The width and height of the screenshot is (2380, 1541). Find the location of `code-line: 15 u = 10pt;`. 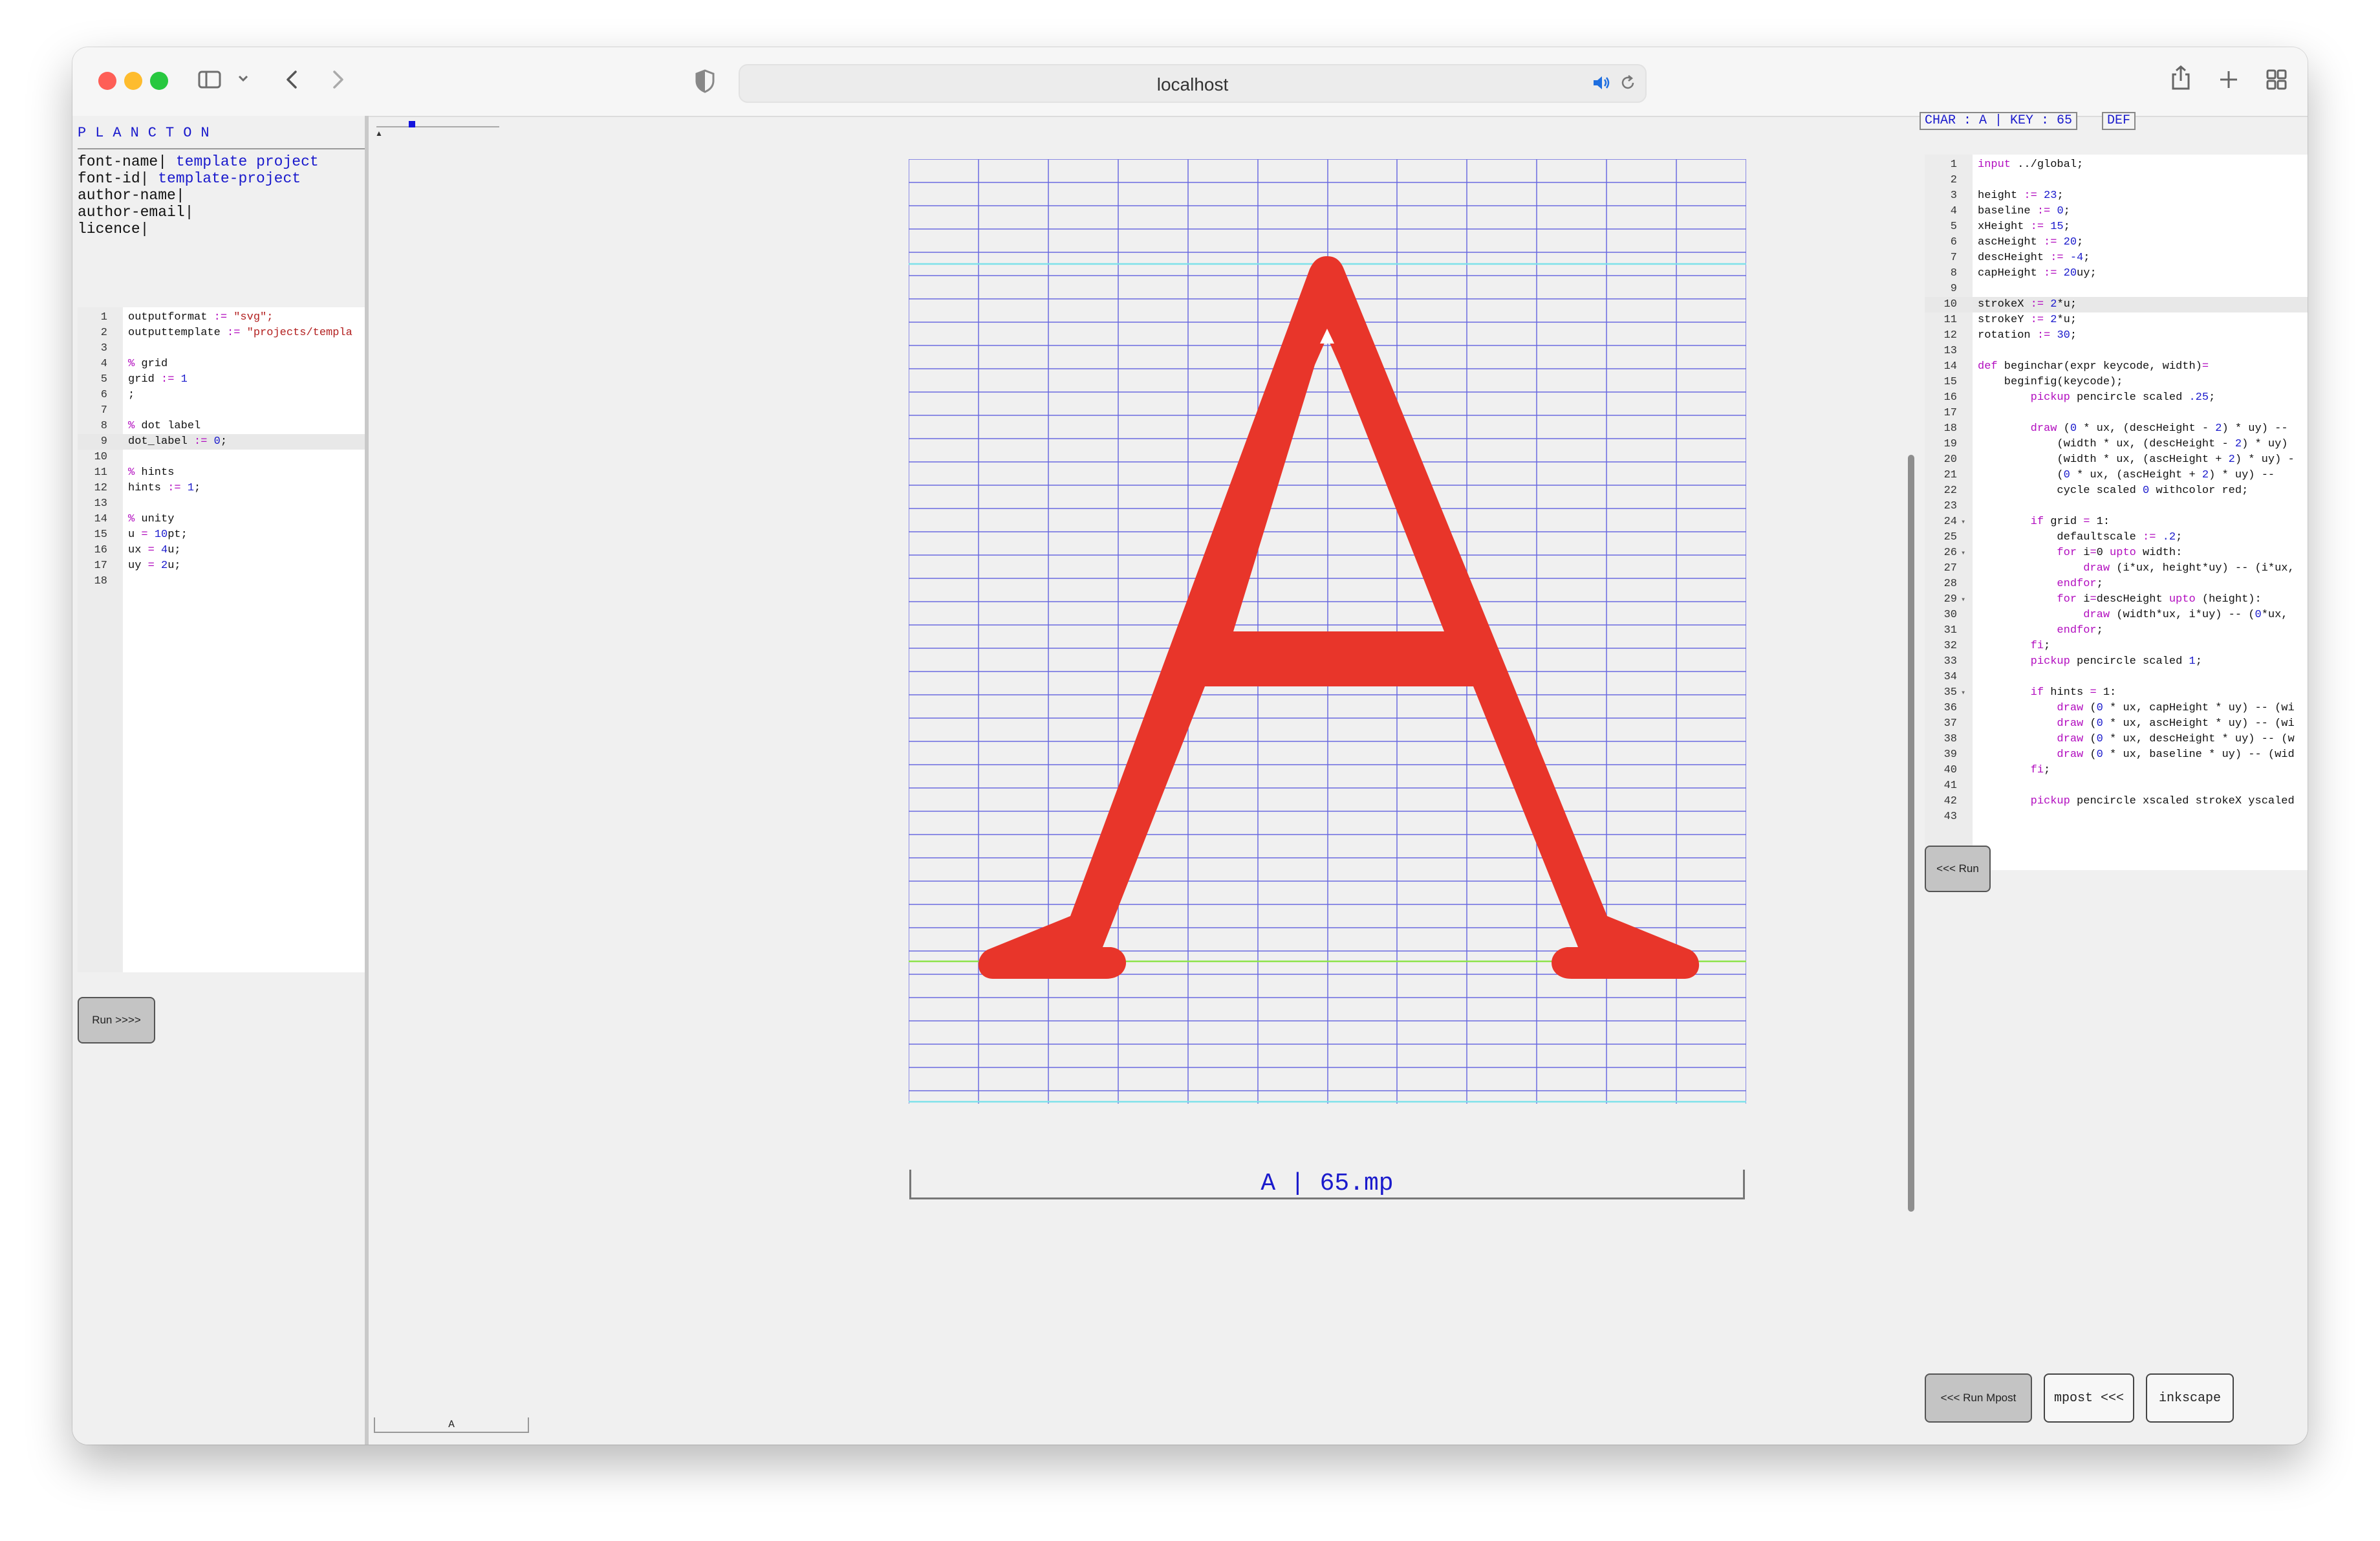

code-line: 15 u = 10pt; is located at coordinates (221, 535).